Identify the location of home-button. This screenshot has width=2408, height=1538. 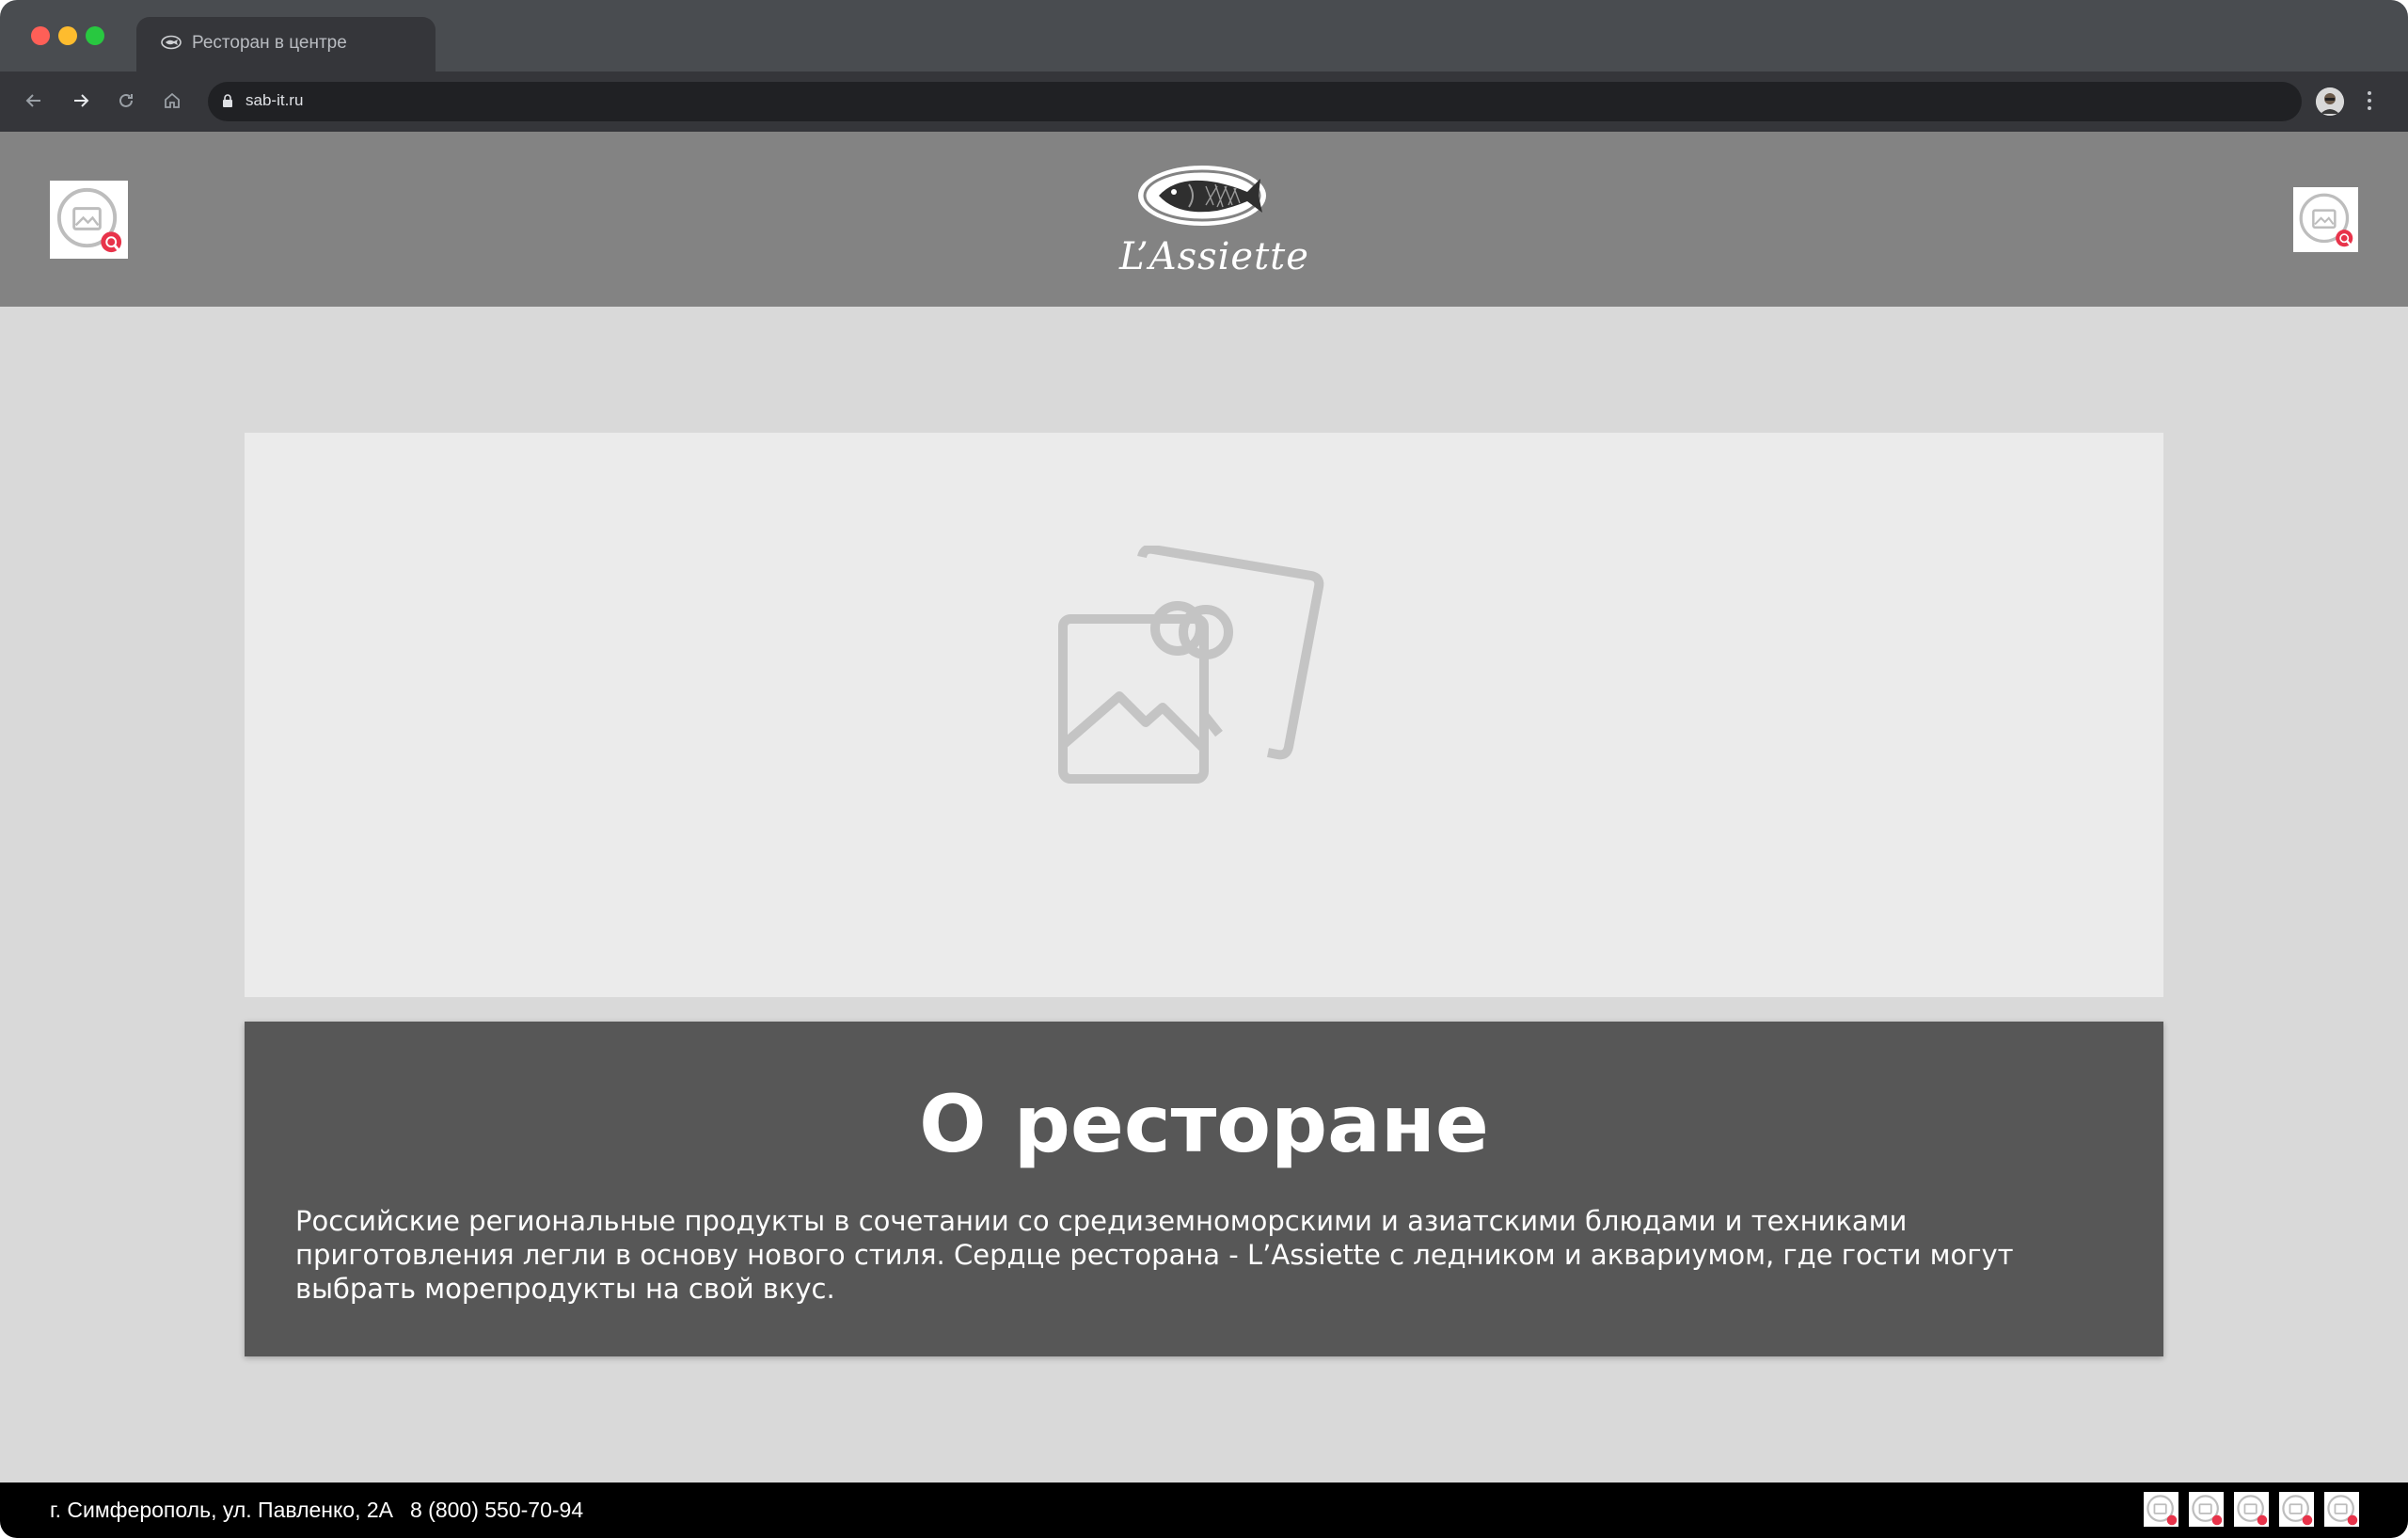
(172, 101).